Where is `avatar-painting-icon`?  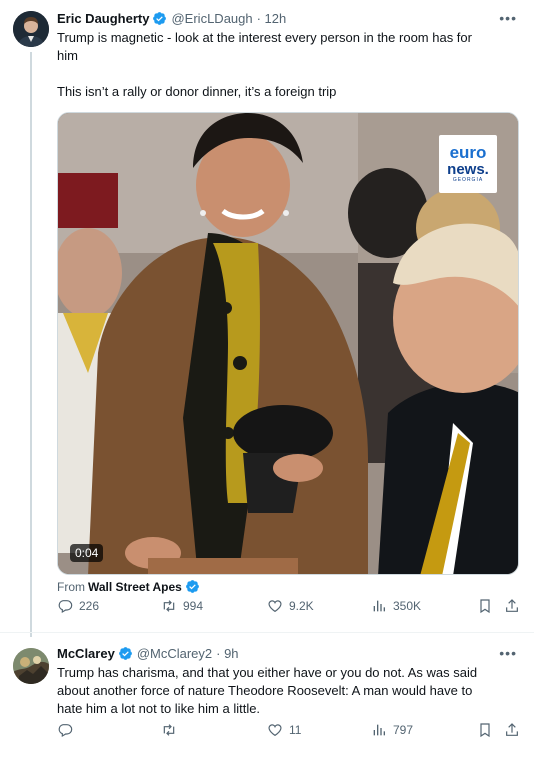 avatar-painting-icon is located at coordinates (31, 666).